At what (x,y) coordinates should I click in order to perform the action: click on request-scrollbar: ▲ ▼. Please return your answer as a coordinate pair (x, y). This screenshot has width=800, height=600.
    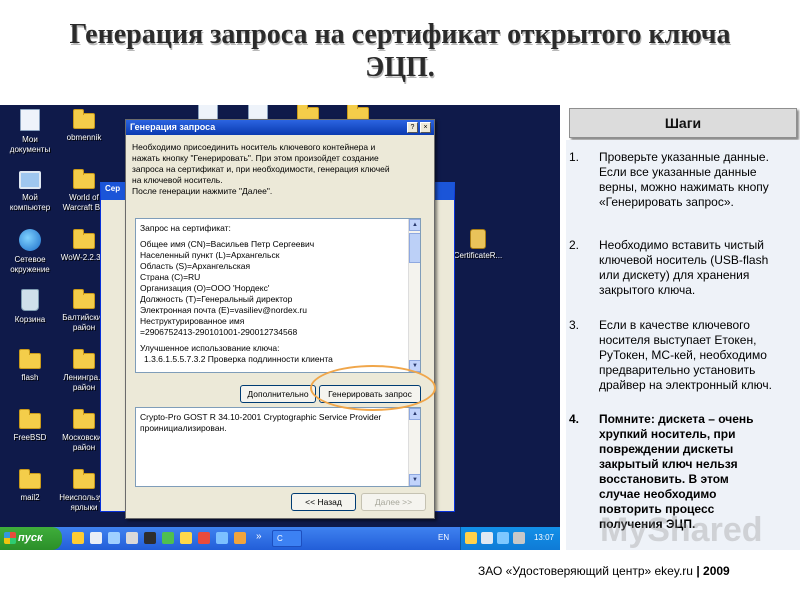
    Looking at the image, I should click on (414, 295).